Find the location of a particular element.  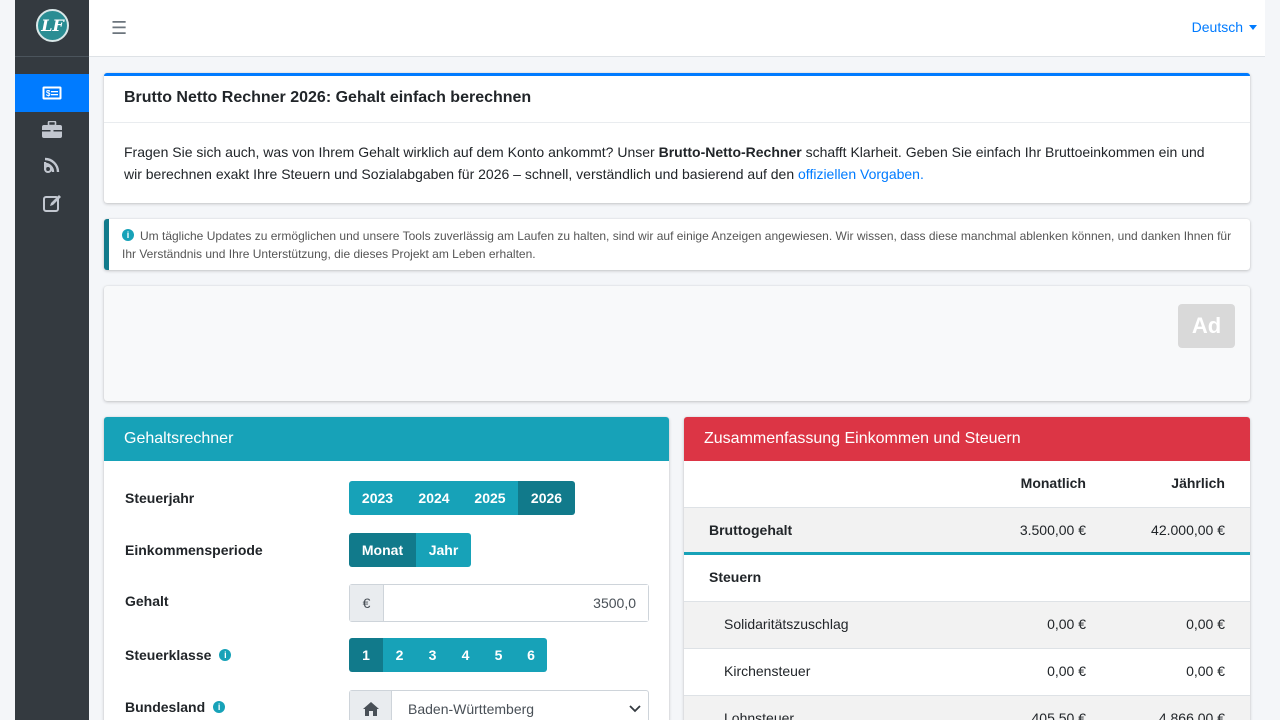

summary-title: Zusammenfassung Einkommen und Steuern is located at coordinates (967, 439).